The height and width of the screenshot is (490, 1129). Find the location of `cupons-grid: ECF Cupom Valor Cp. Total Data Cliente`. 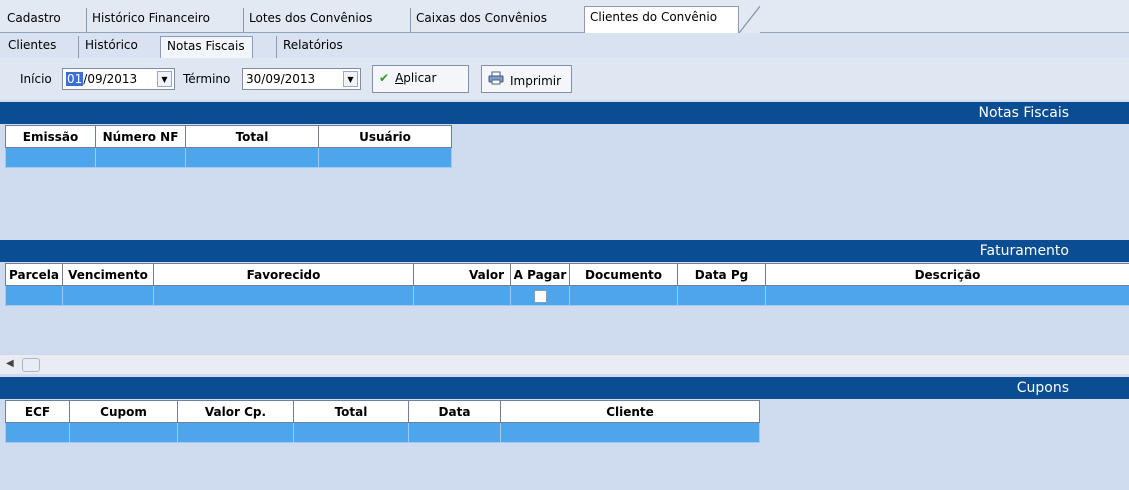

cupons-grid: ECF Cupom Valor Cp. Total Data Cliente is located at coordinates (382, 421).